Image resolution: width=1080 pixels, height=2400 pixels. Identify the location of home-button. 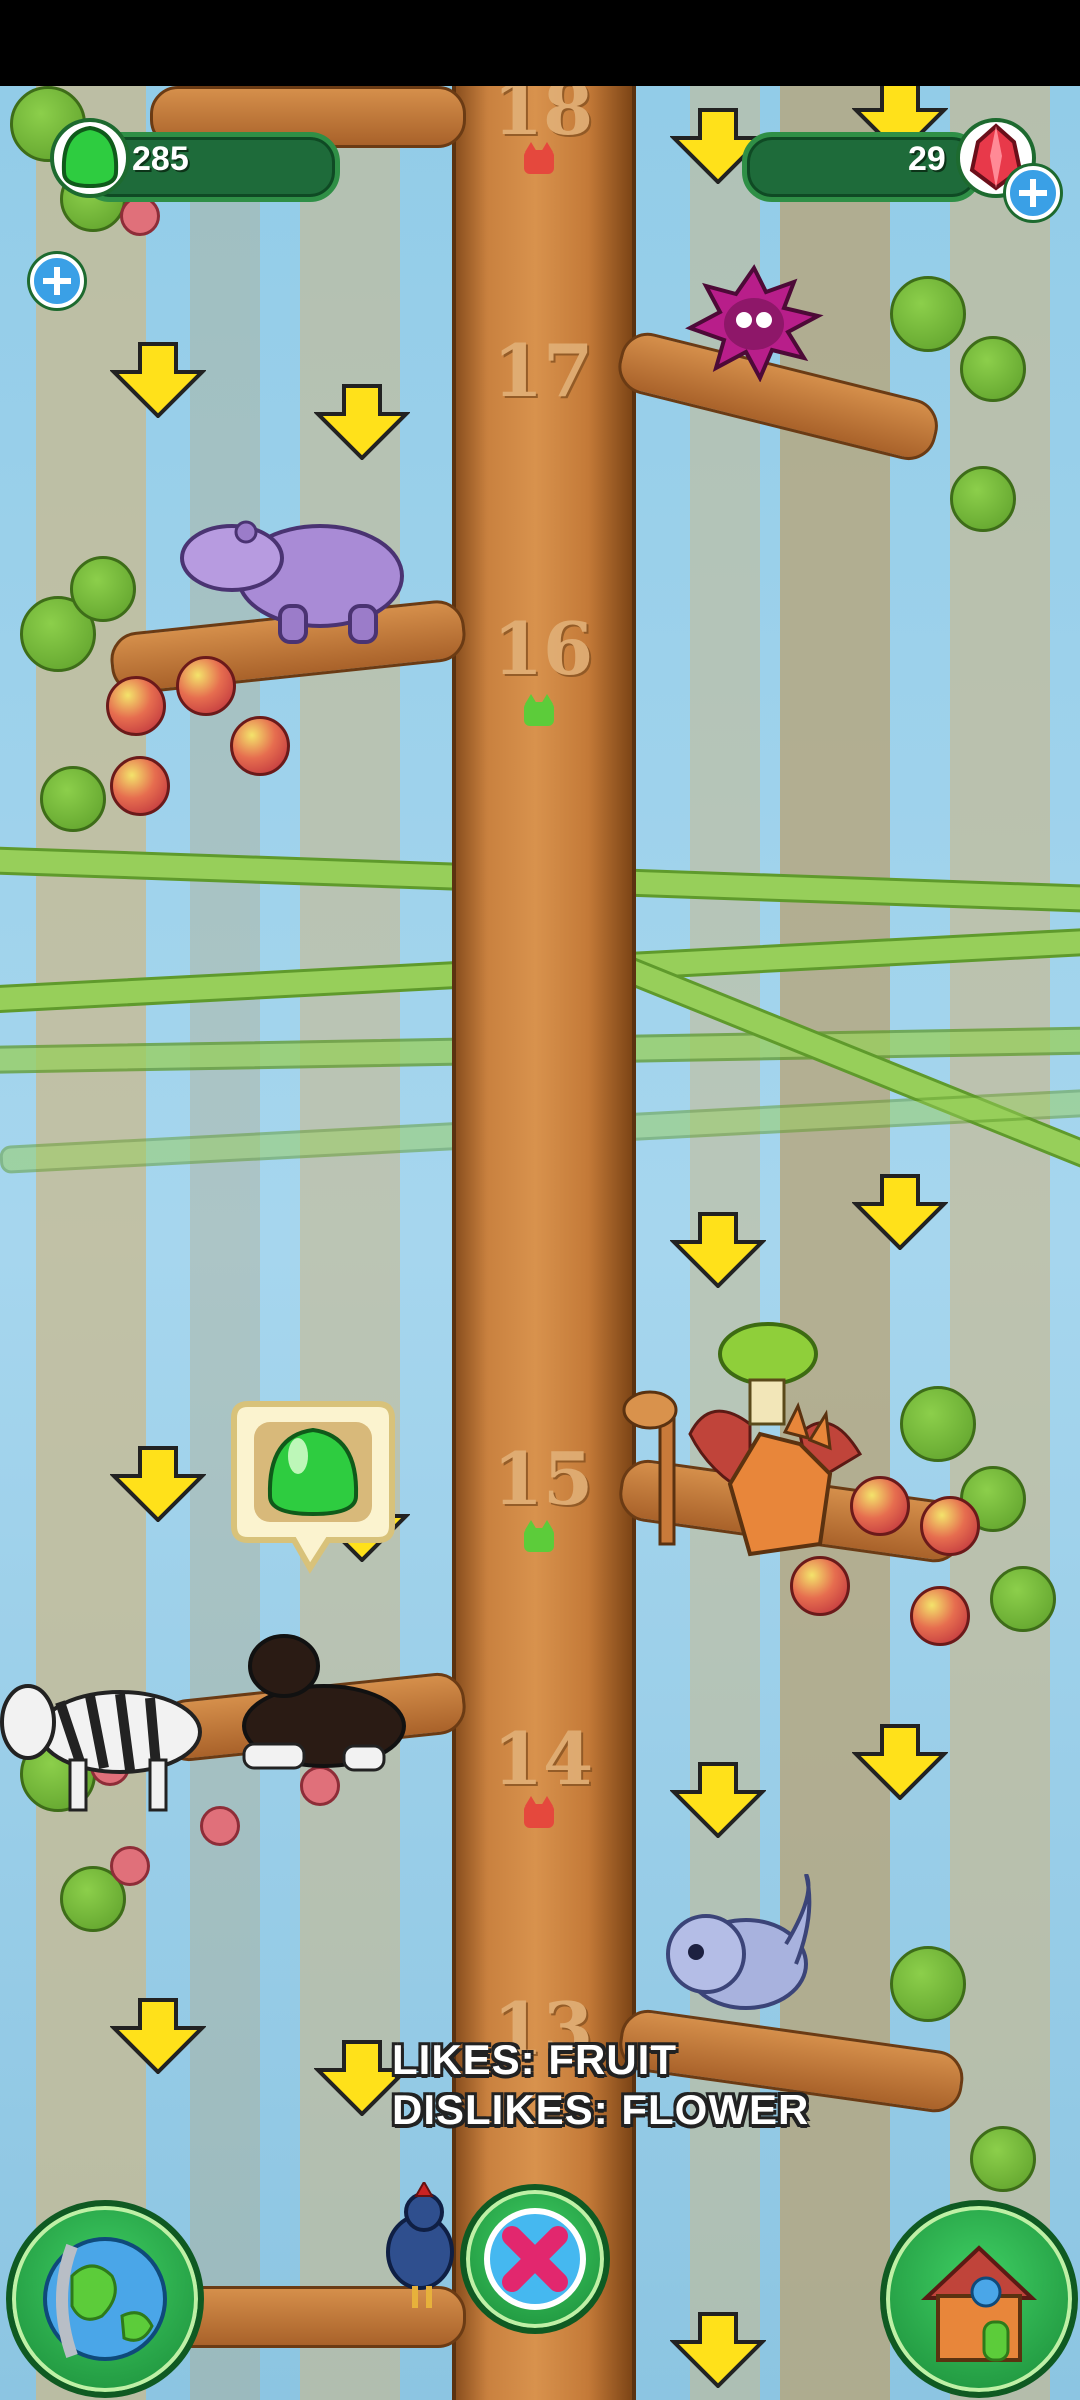
(979, 2299).